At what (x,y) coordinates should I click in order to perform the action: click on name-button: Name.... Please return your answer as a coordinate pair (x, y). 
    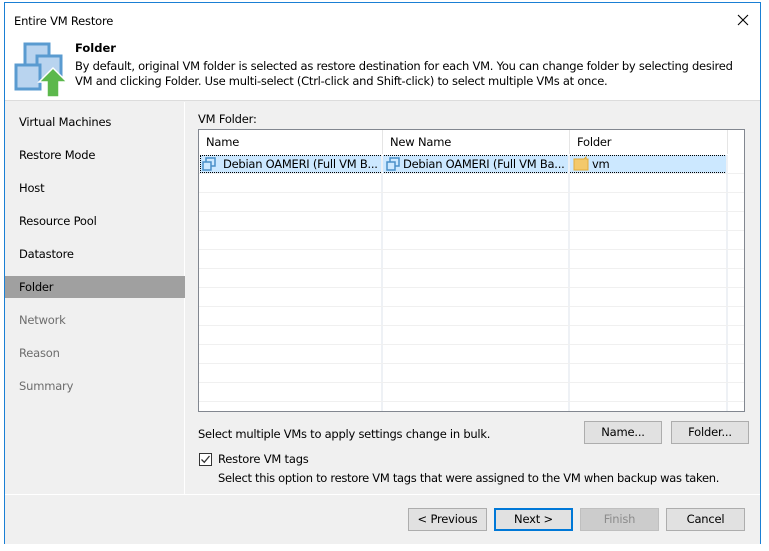
    Looking at the image, I should click on (623, 432).